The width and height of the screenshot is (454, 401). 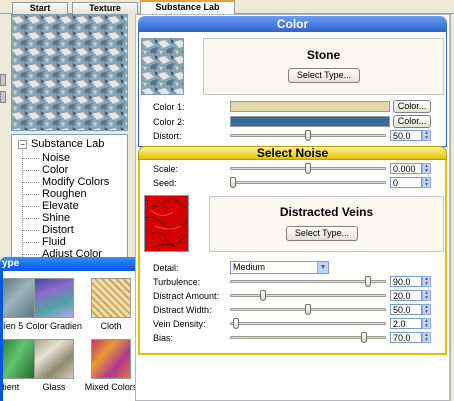 I want to click on seed-value: 0, so click(x=406, y=182).